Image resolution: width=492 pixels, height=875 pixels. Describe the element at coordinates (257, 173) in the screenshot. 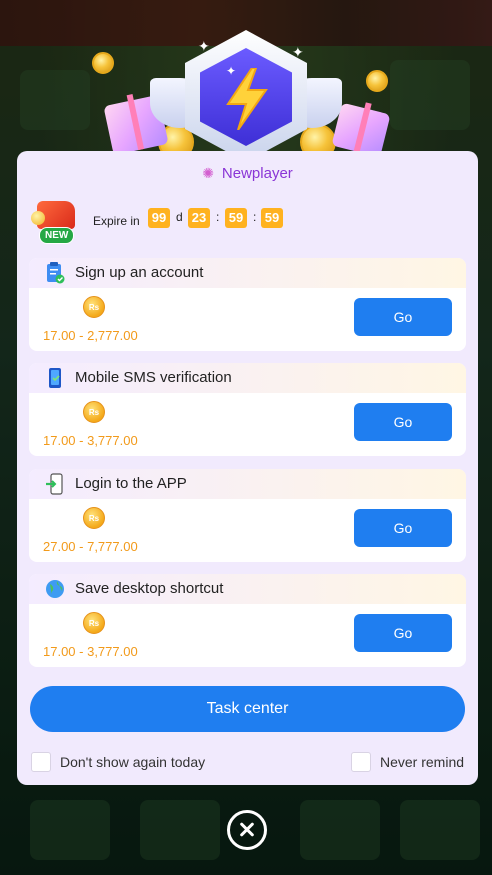

I see `modal-title-text: Newplayer` at that location.